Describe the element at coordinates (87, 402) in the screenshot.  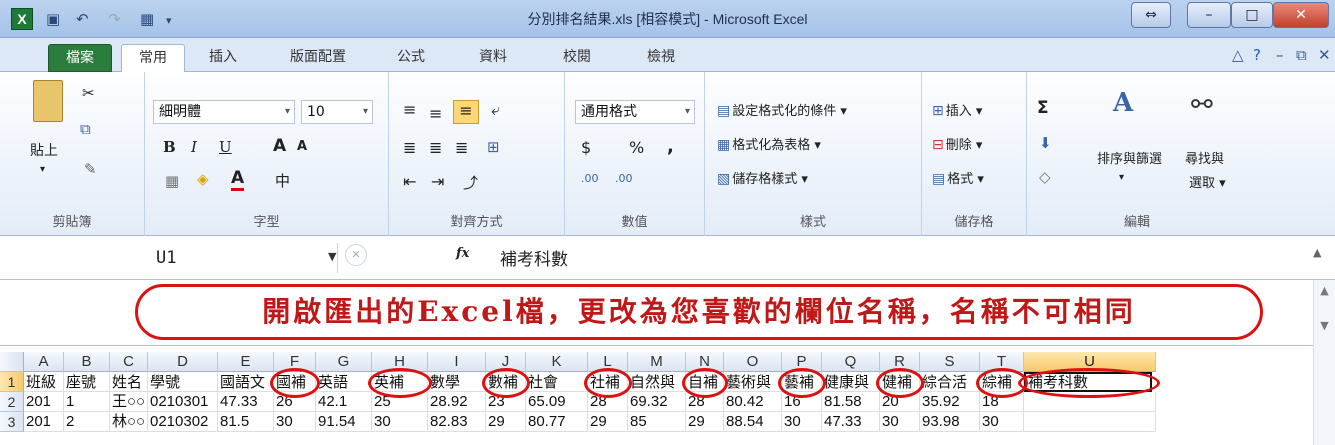
I see `data-cell: 1` at that location.